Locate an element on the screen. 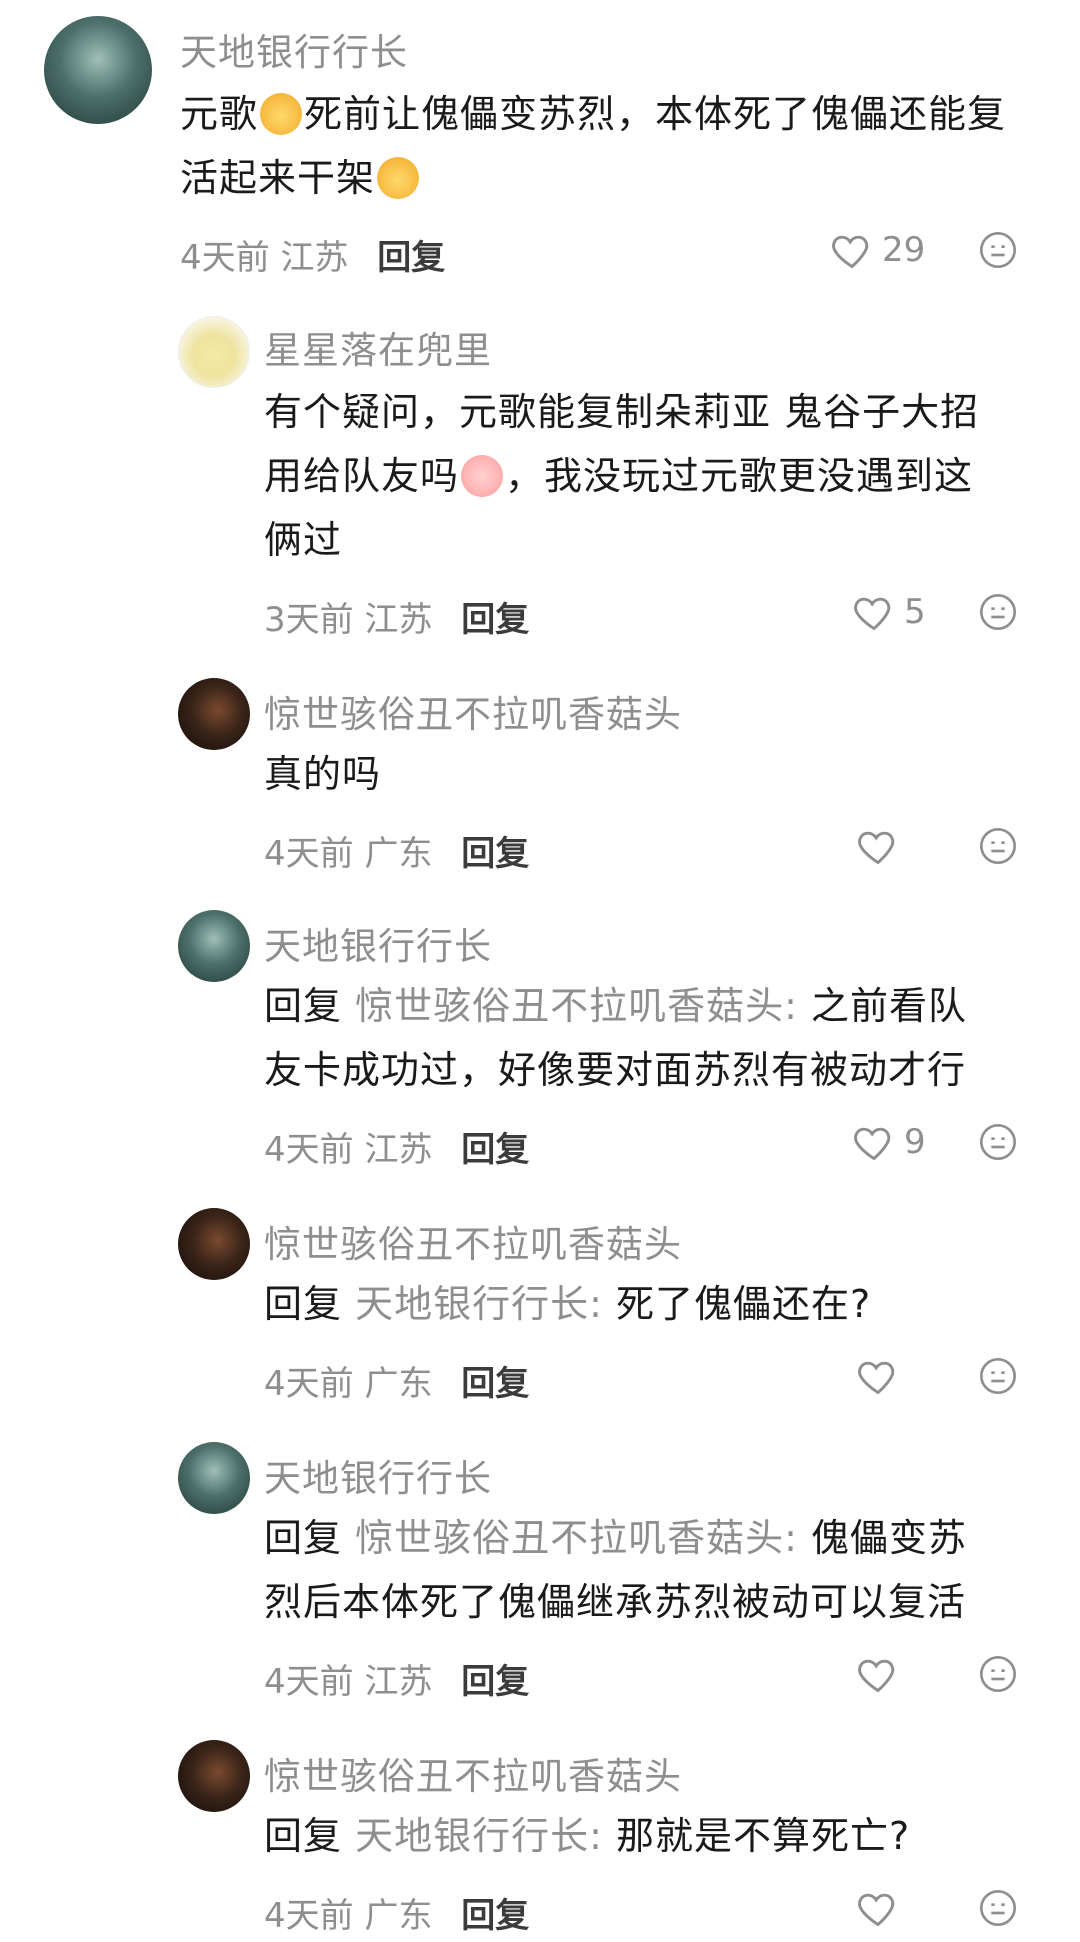 This screenshot has height=1942, width=1080. like-count: 5 is located at coordinates (915, 612).